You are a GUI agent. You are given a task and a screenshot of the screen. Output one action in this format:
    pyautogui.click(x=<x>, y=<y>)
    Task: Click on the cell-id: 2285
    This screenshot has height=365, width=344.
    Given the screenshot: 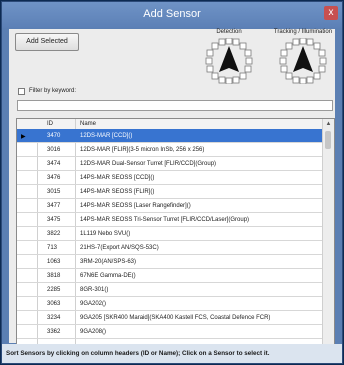 What is the action you would take?
    pyautogui.click(x=54, y=290)
    